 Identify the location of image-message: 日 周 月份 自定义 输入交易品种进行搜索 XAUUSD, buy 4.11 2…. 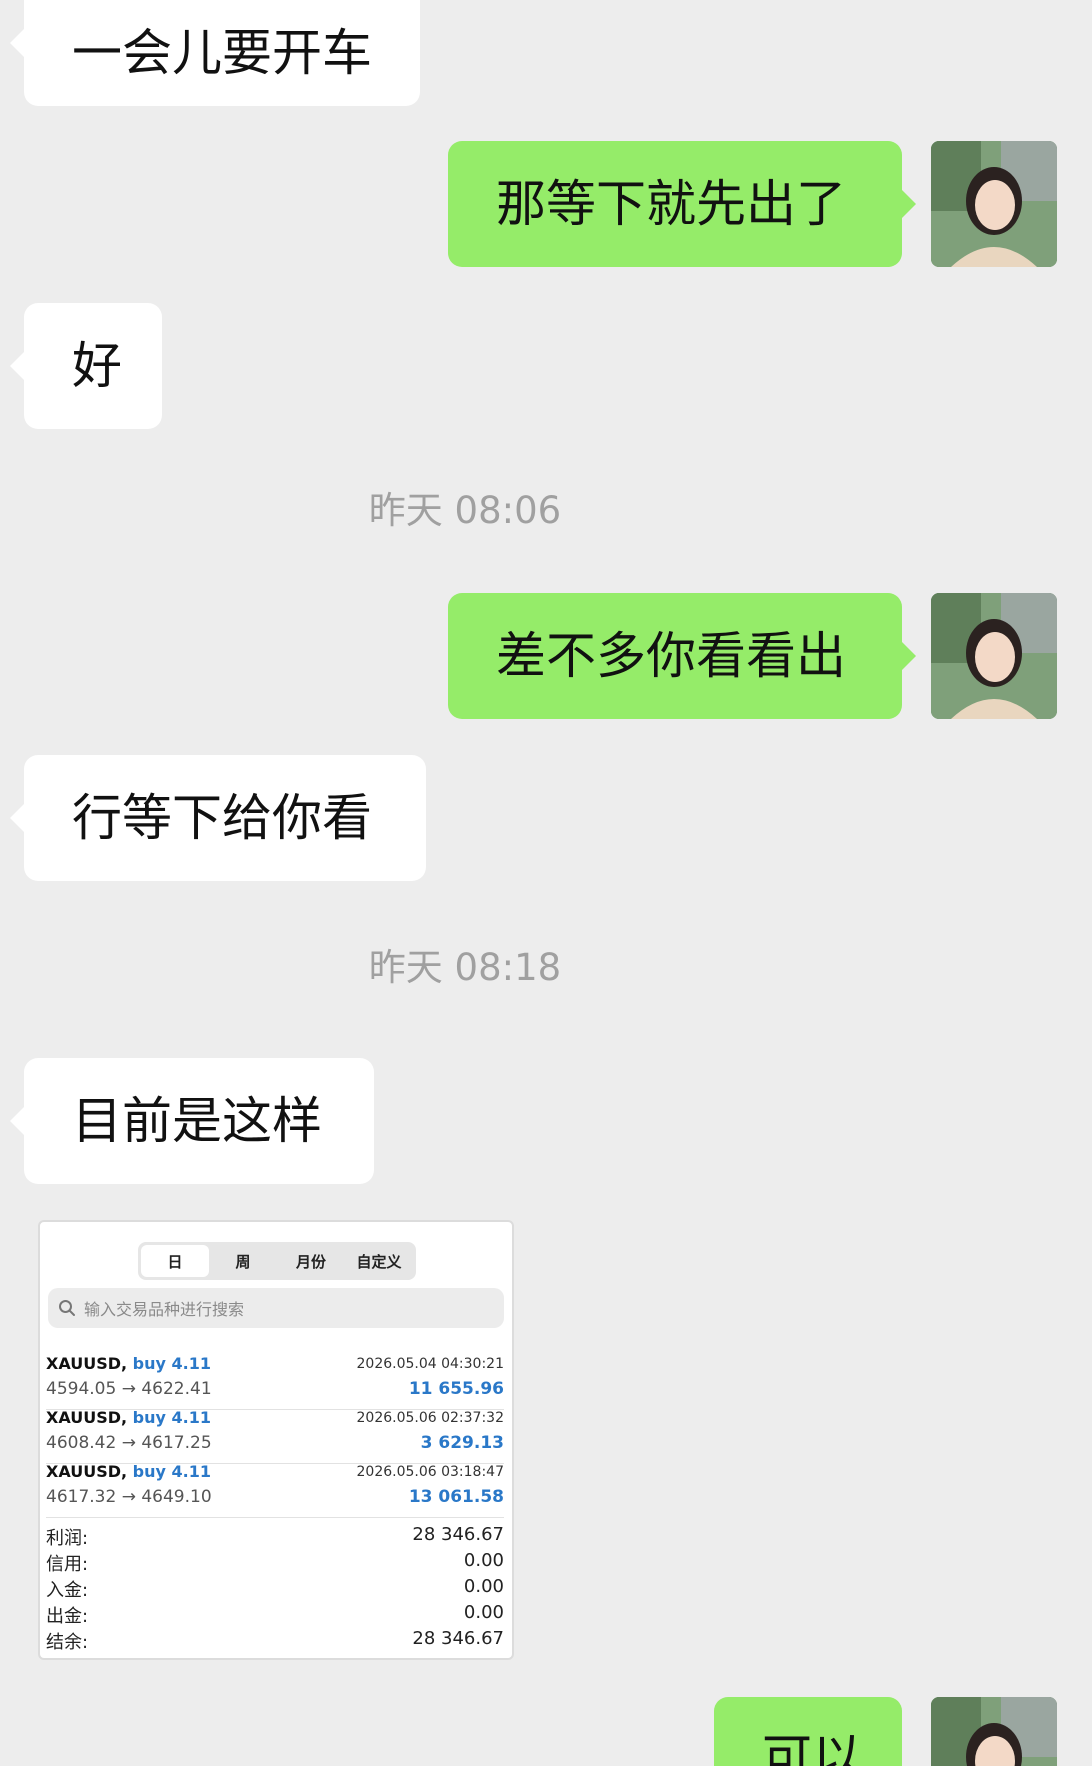
(276, 1440).